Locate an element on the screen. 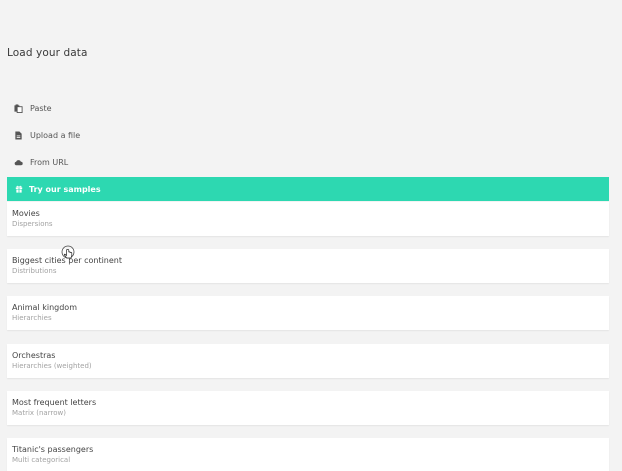  cloud-icon is located at coordinates (18, 162).